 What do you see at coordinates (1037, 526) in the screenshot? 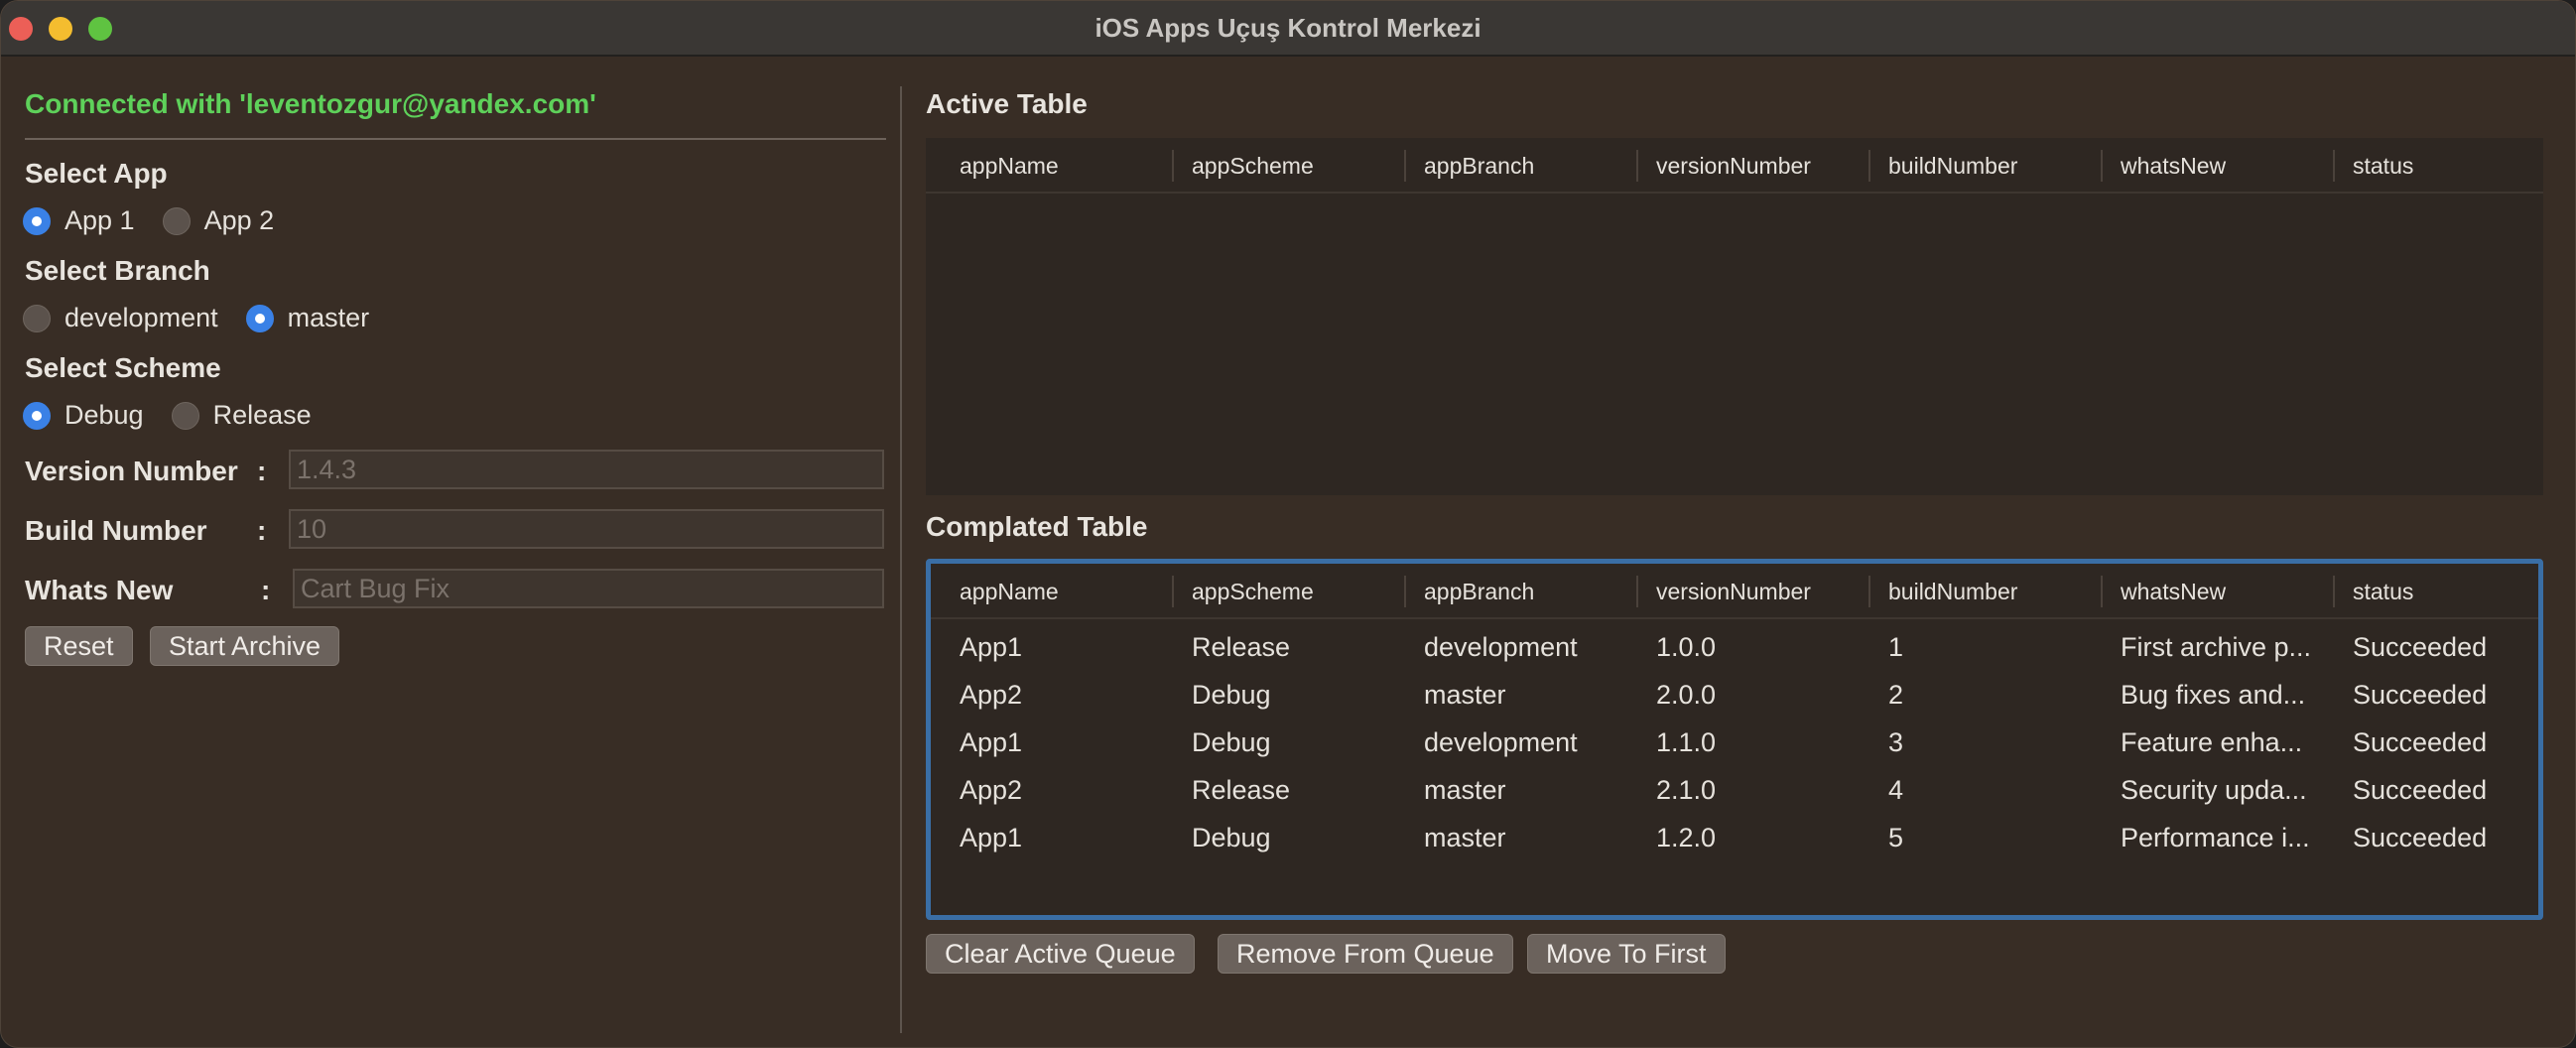
I see `completed-table-title: Complated Table` at bounding box center [1037, 526].